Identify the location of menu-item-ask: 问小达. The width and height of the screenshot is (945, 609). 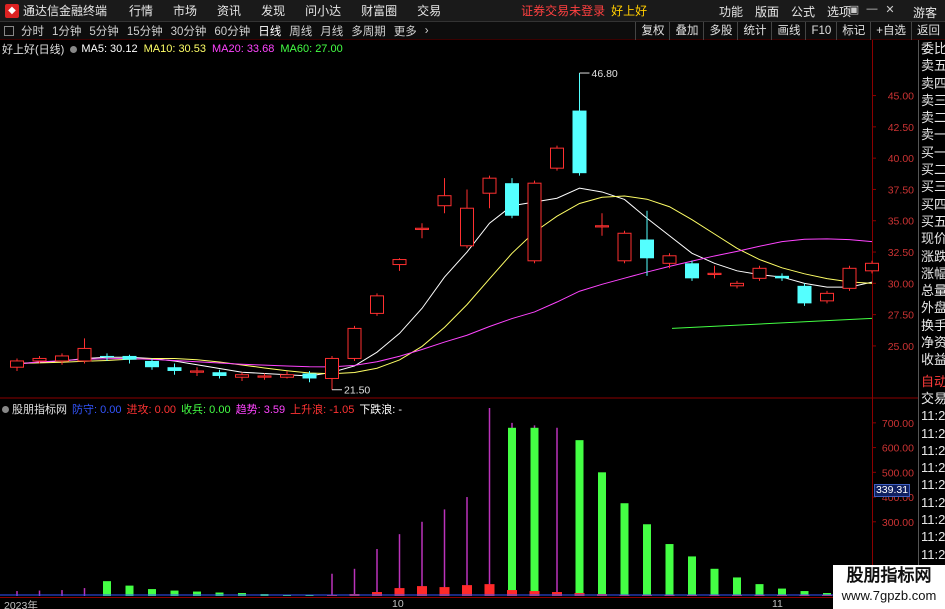
(323, 10).